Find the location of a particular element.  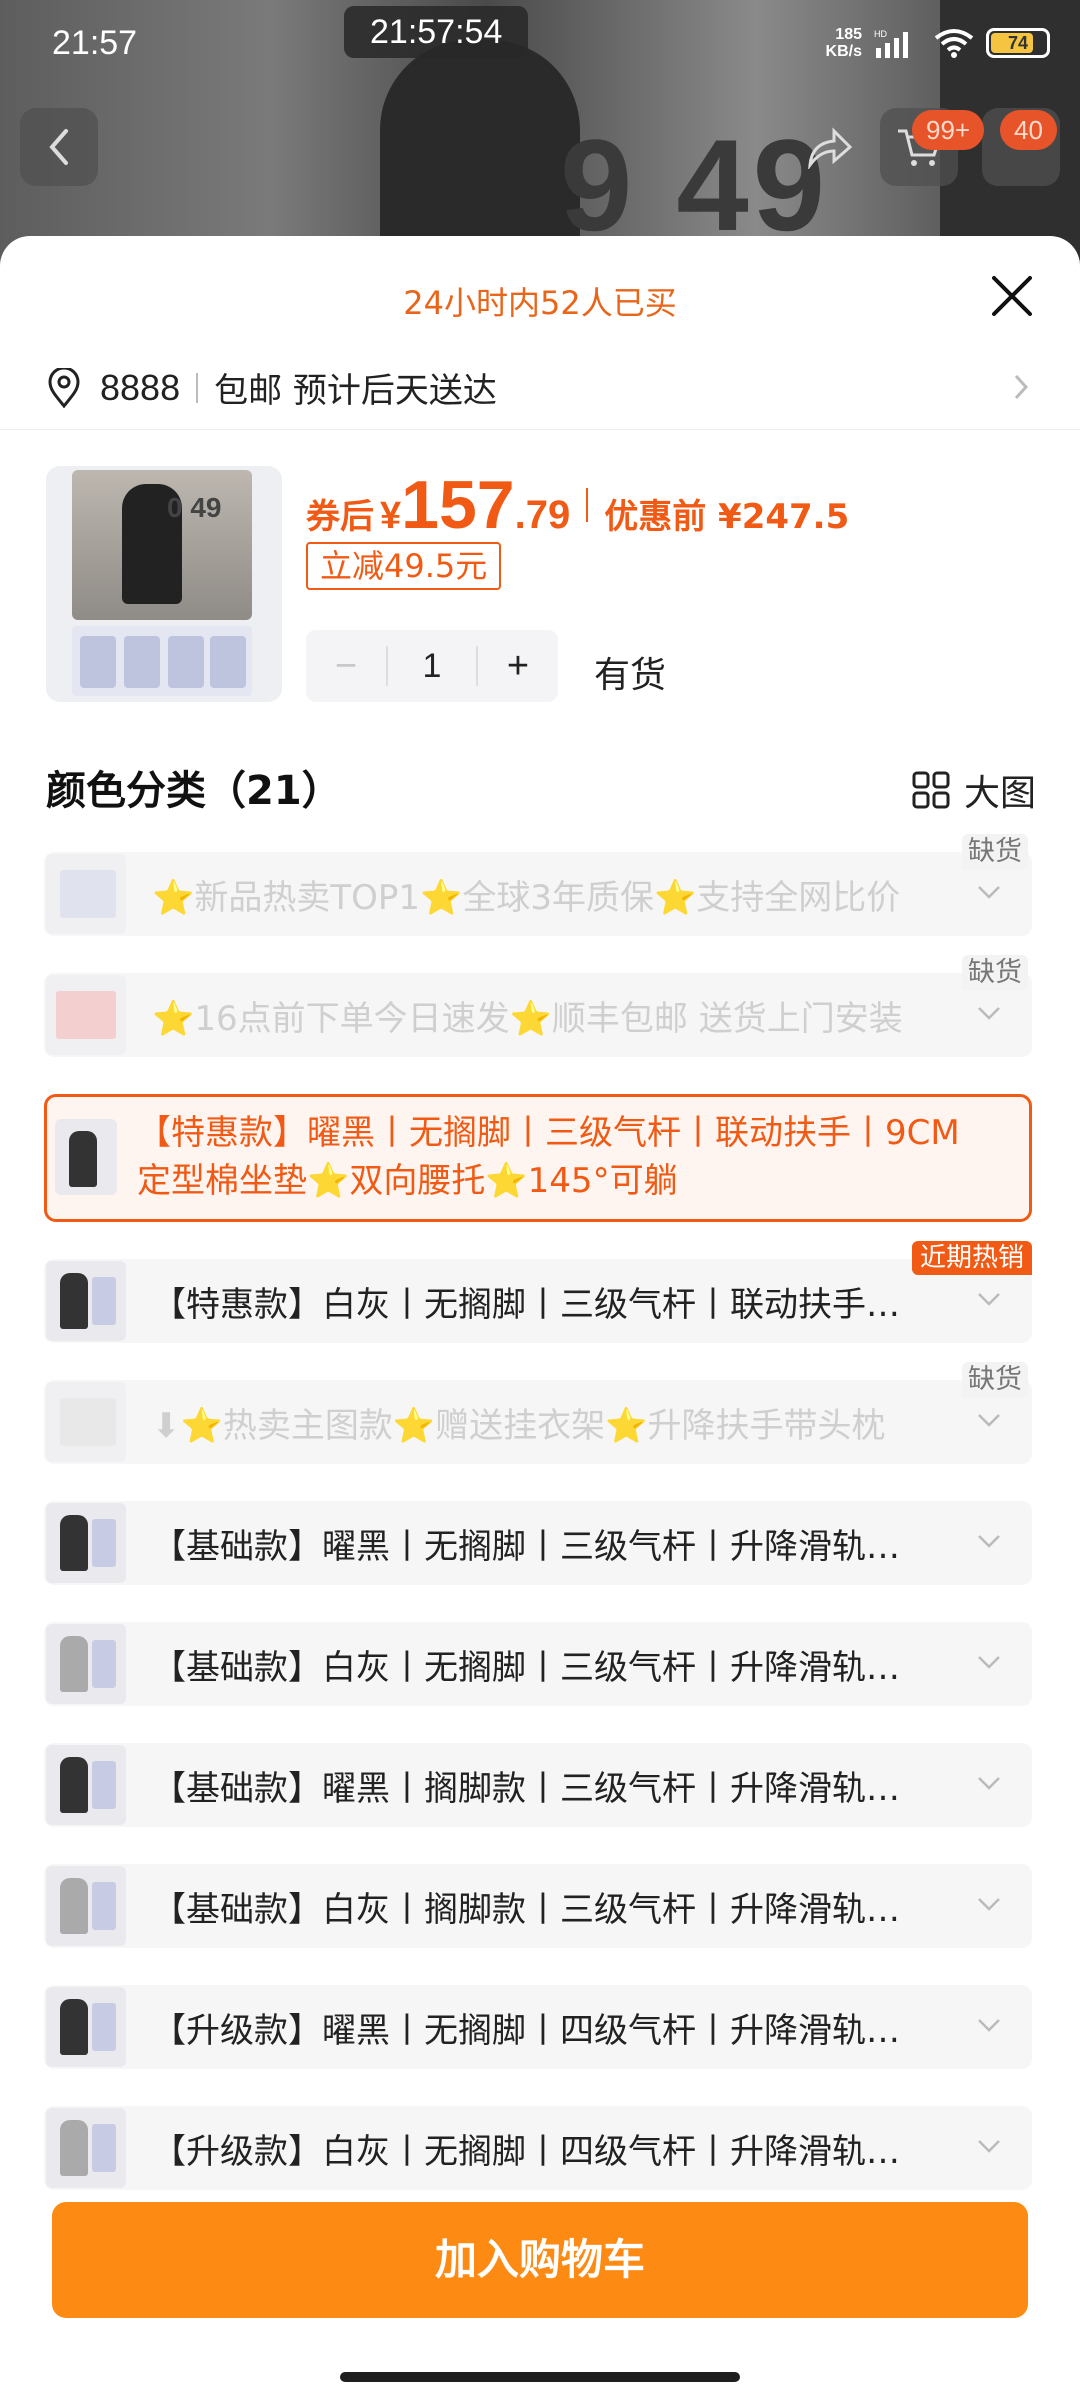

back-button is located at coordinates (59, 147).